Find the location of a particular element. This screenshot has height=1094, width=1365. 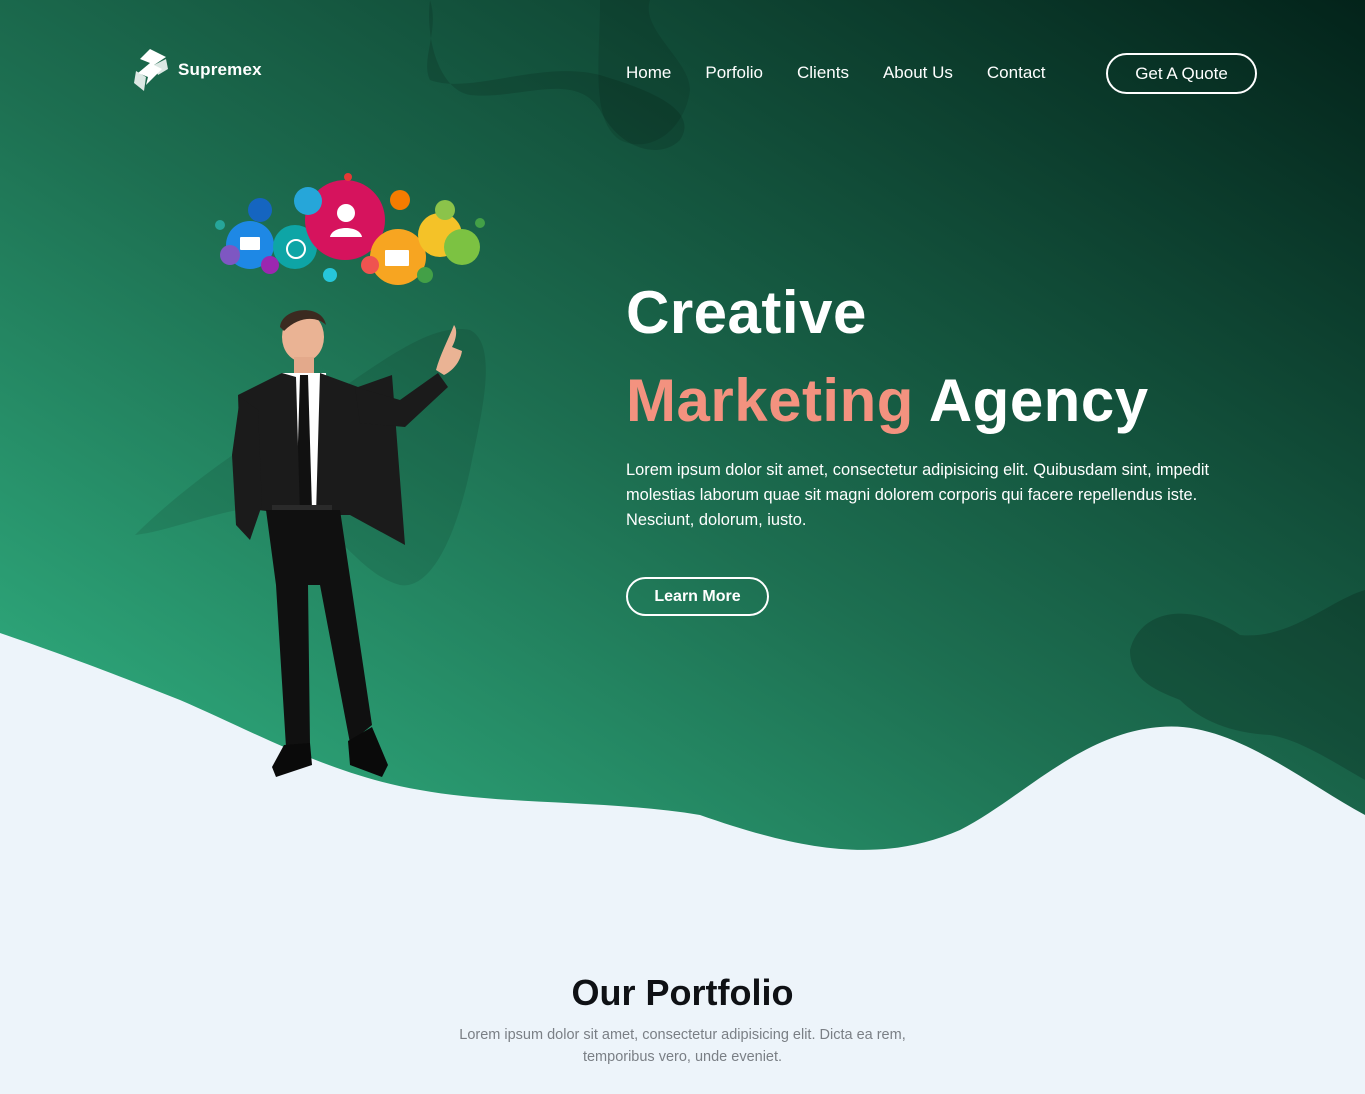

hero-title-line-2: Marketing Agency is located at coordinates (926, 401).